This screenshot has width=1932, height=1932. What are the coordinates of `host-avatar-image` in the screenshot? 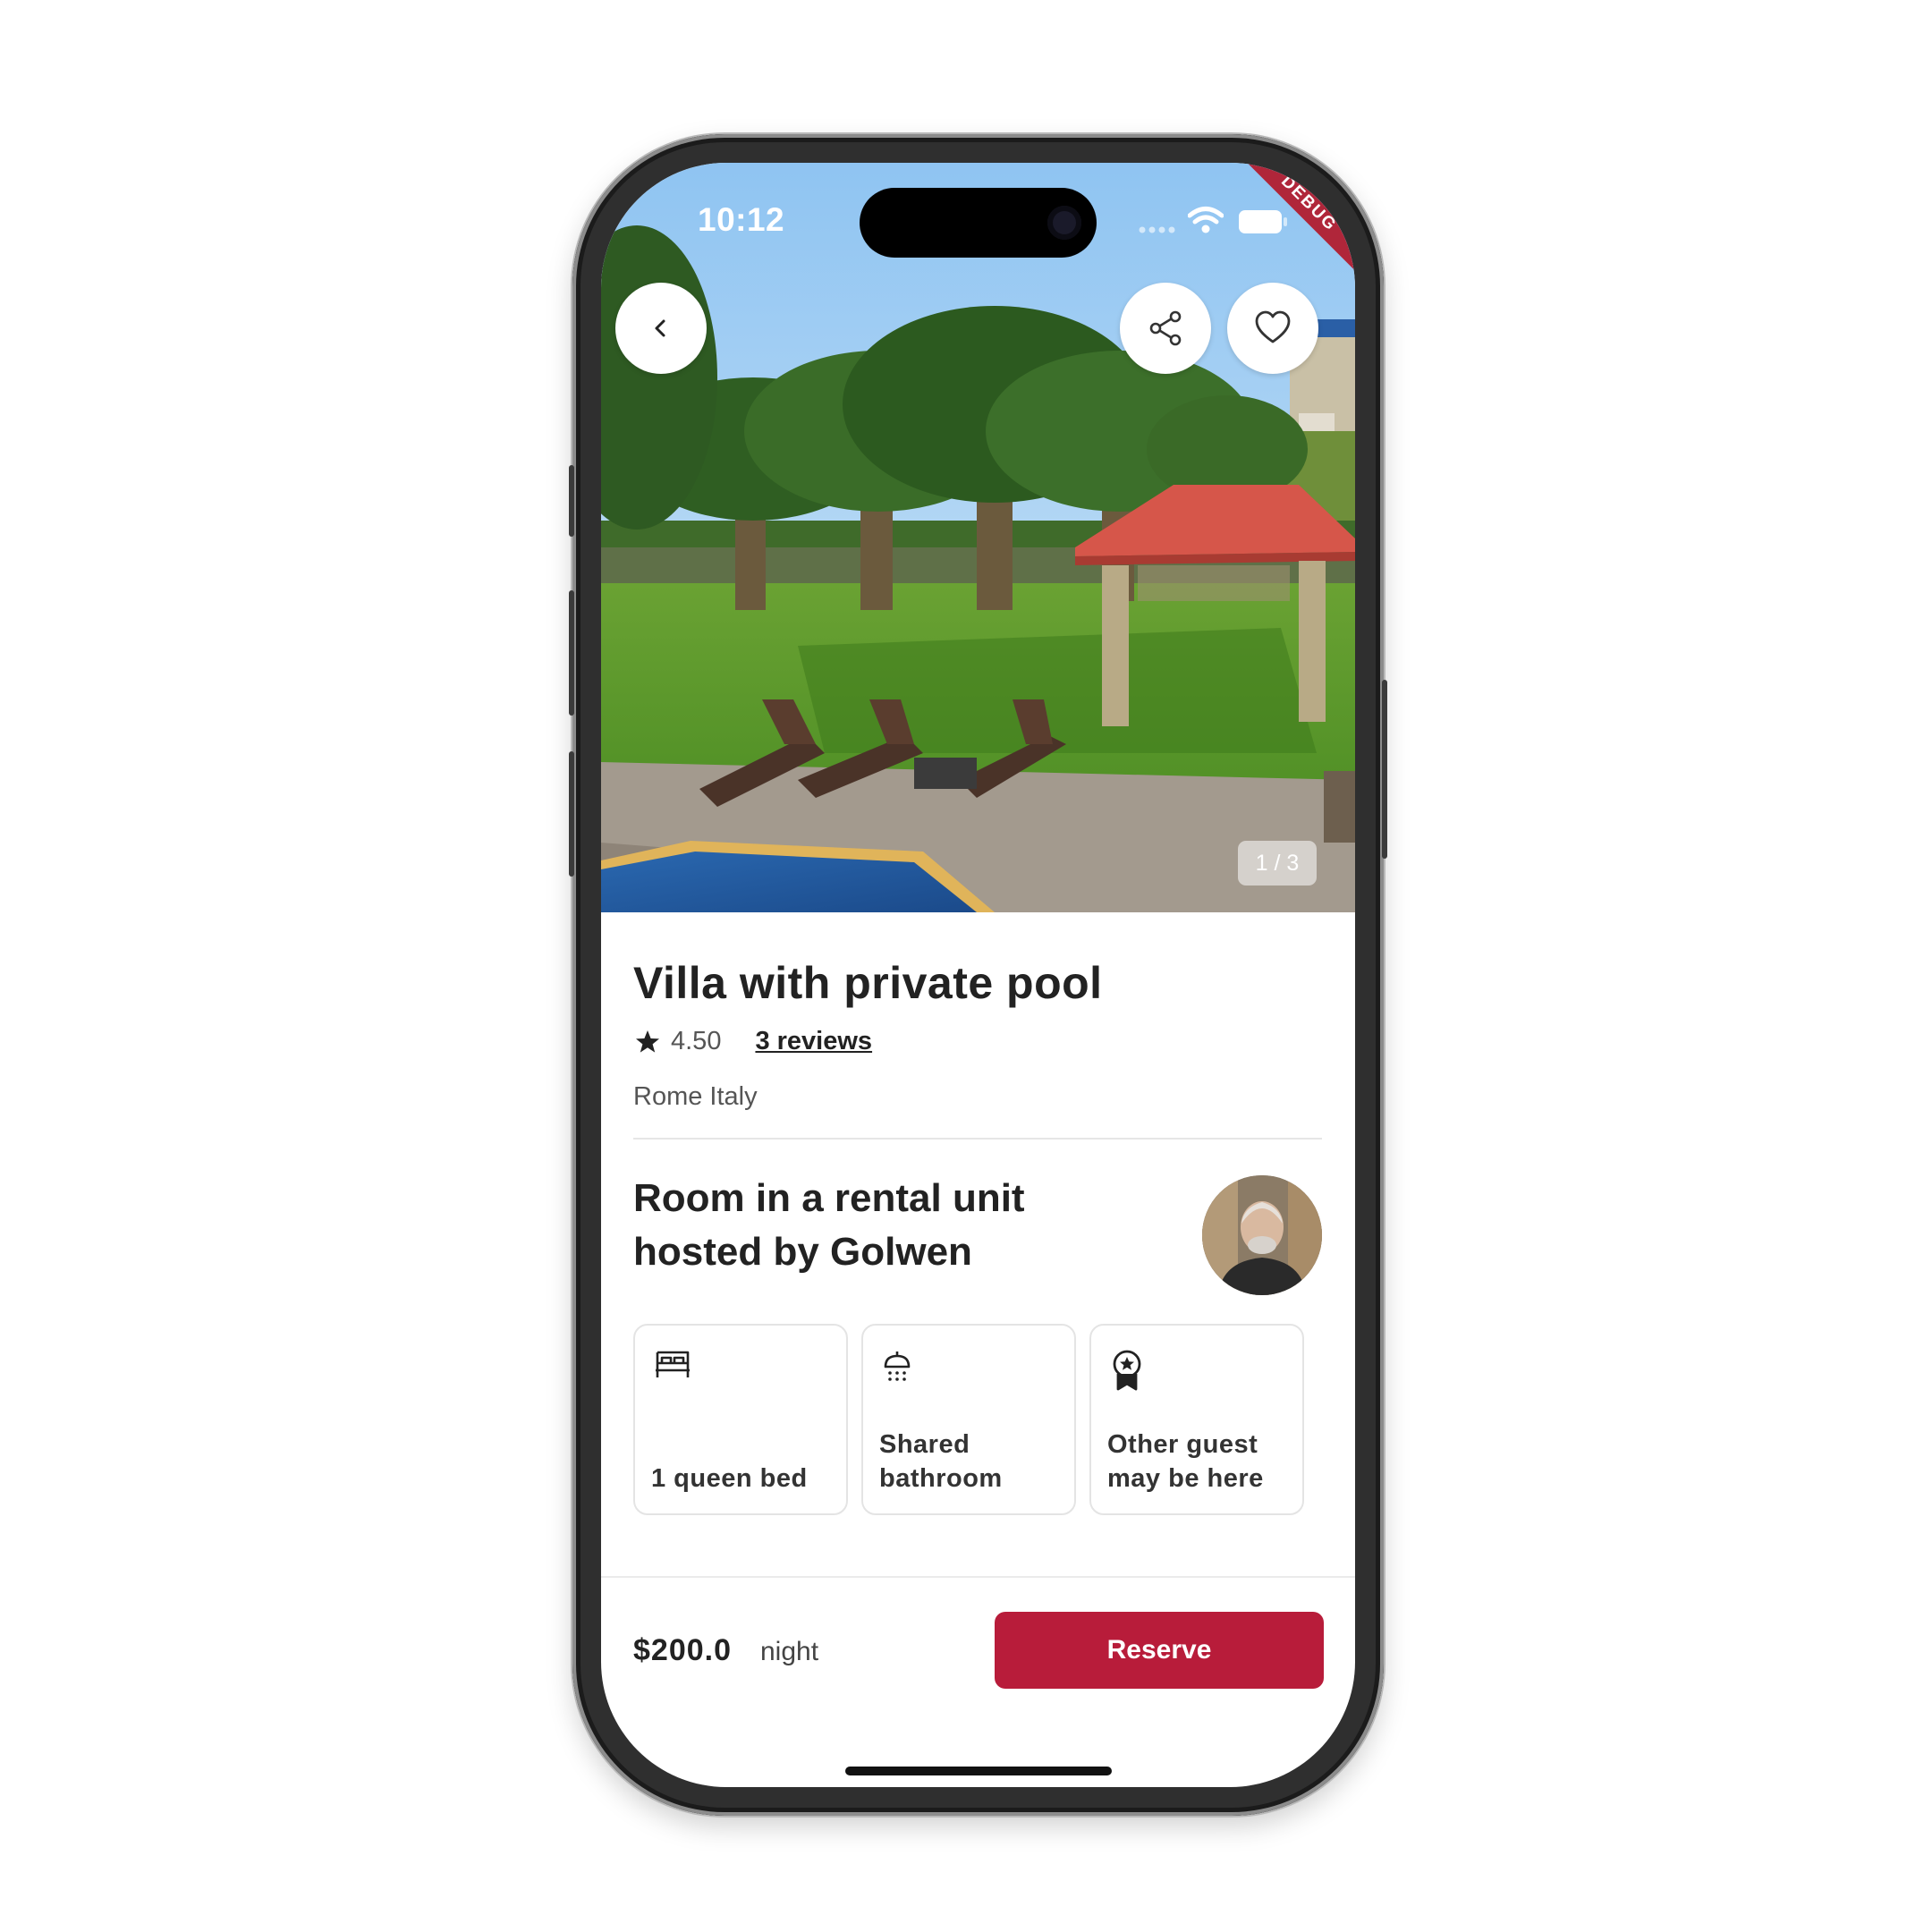 It's located at (1262, 1235).